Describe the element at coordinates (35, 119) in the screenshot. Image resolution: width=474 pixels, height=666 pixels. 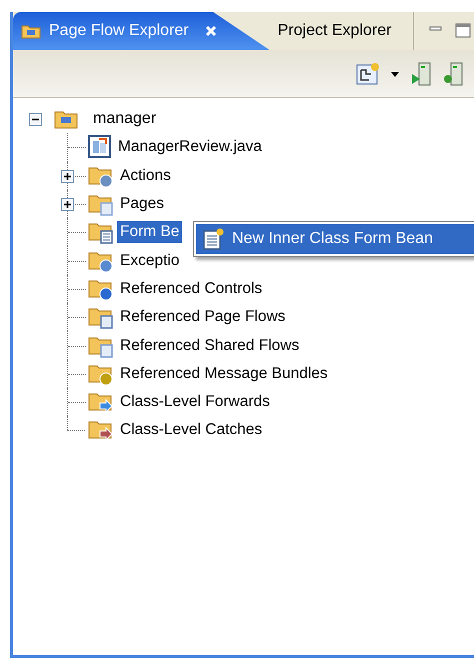
I see `collapse-toggle-icon` at that location.